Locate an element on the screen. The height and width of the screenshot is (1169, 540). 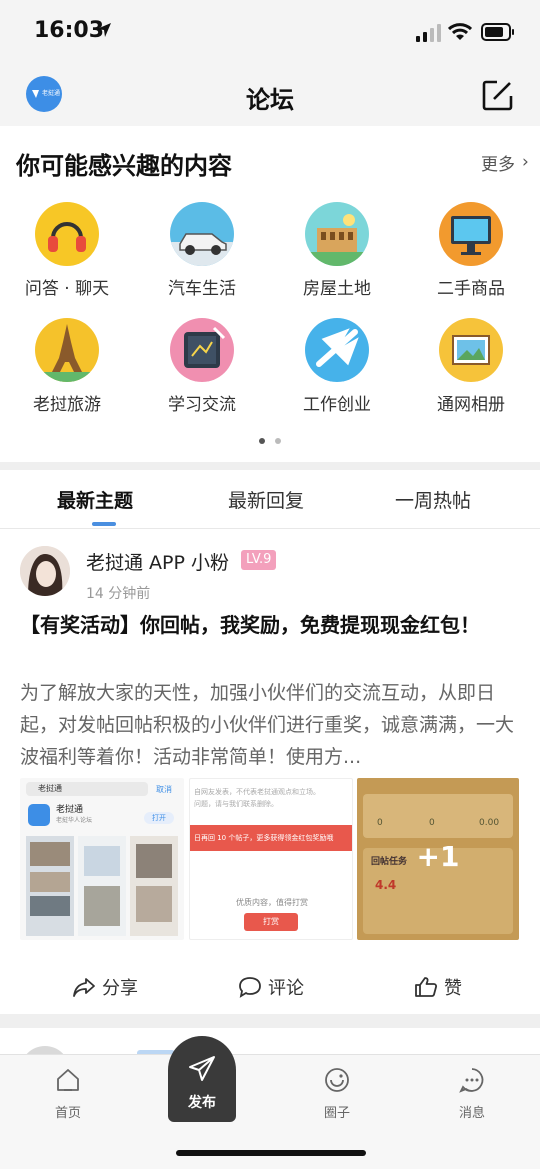
category-label: 通网相册 is located at coordinates (471, 405).